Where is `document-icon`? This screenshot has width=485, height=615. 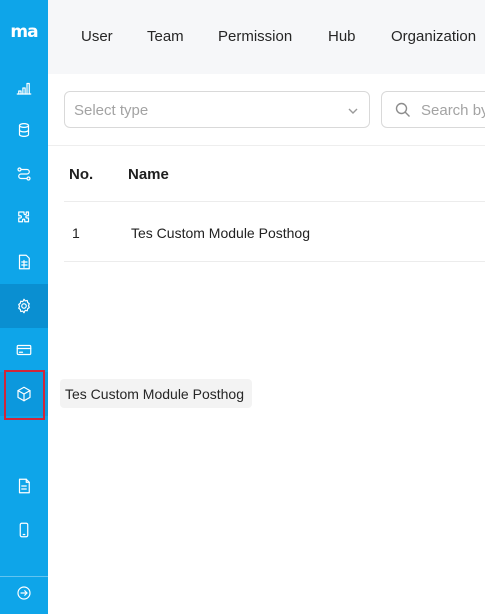 document-icon is located at coordinates (24, 486).